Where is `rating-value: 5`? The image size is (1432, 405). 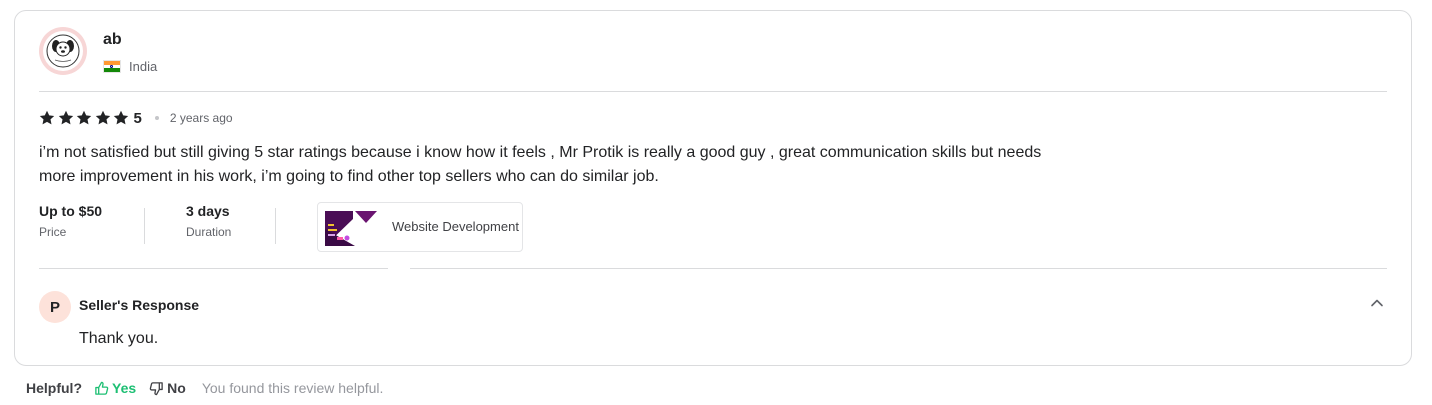 rating-value: 5 is located at coordinates (137, 118).